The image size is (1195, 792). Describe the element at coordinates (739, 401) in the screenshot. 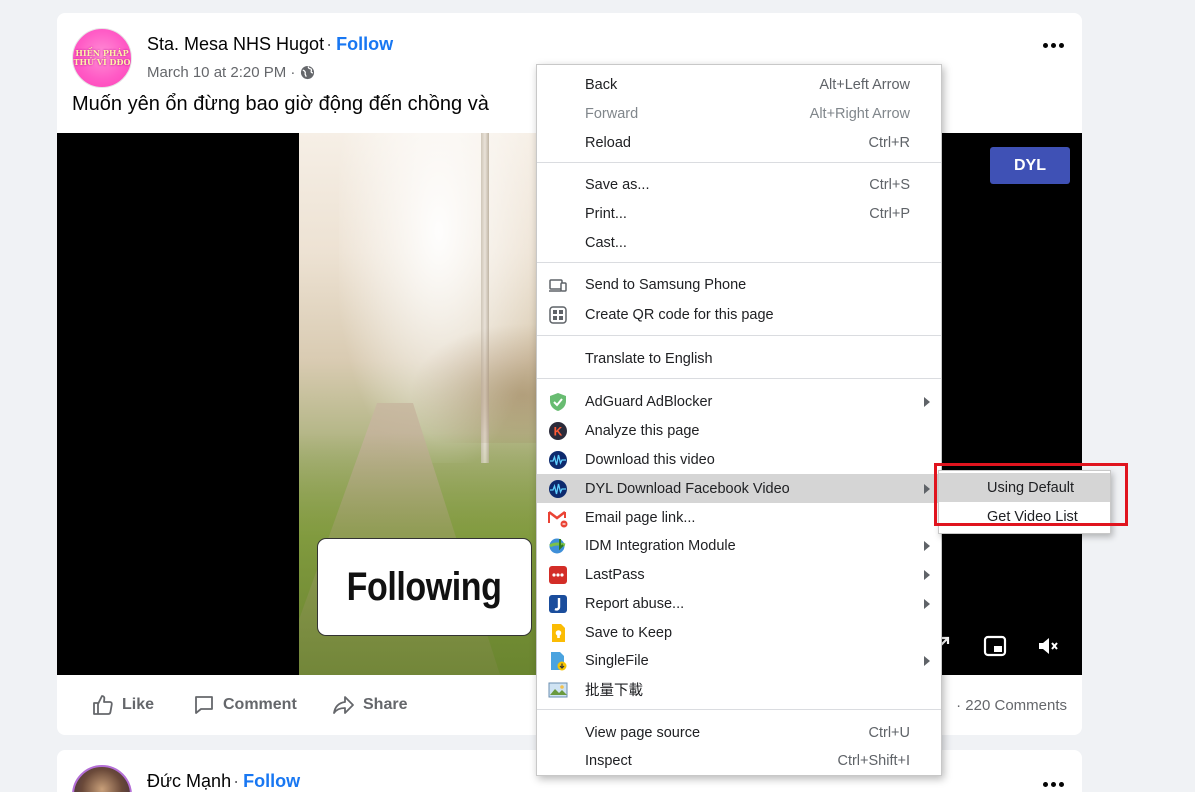

I see `menu-item-adguard: AdGuard AdBlocker` at that location.